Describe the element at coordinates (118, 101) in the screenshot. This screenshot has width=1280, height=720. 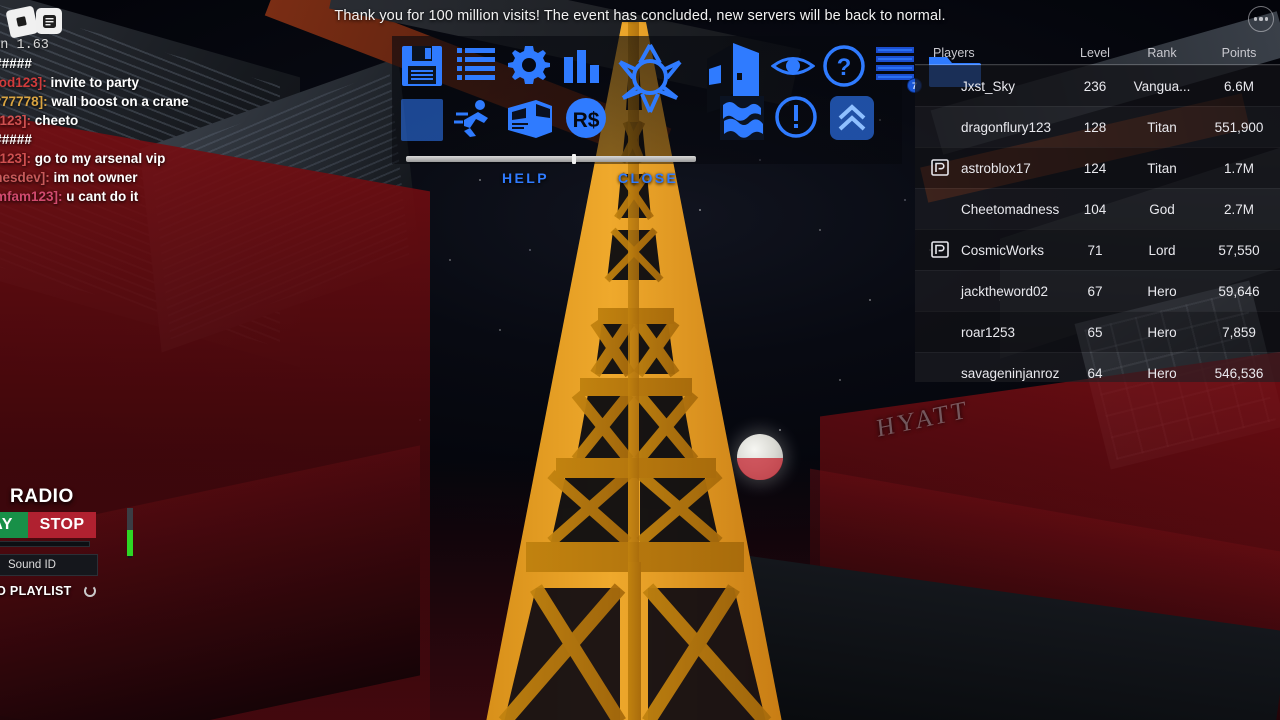
I see `chat-text: wall boost on a crane` at that location.